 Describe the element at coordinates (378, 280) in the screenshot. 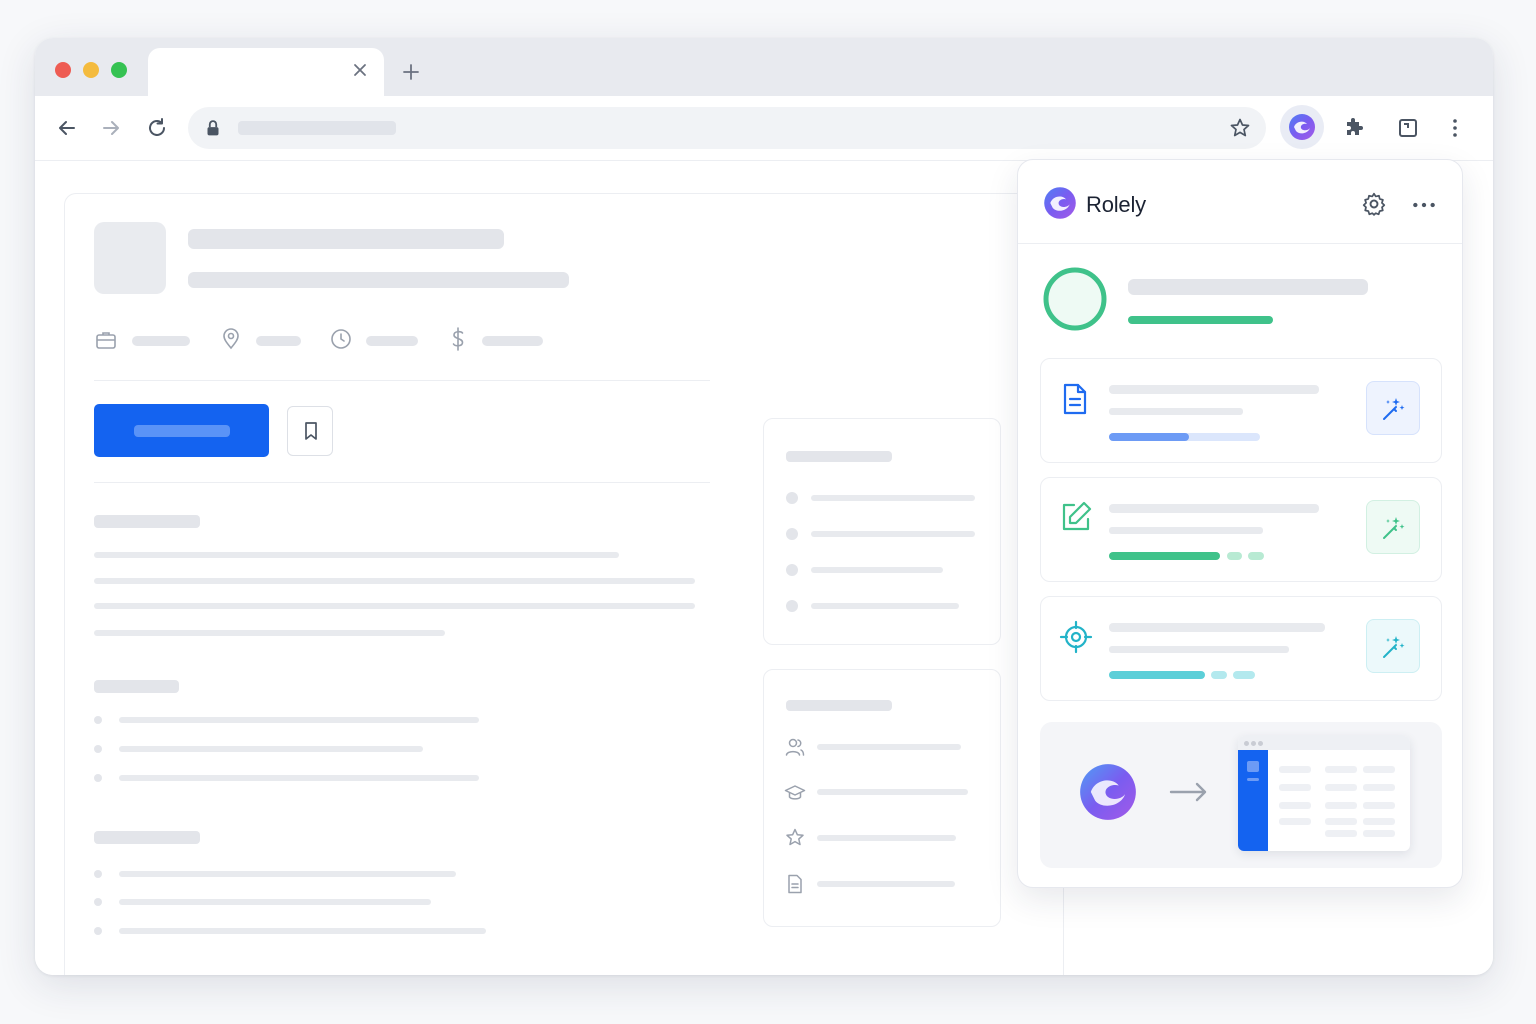

I see `company-name-placeholder` at that location.